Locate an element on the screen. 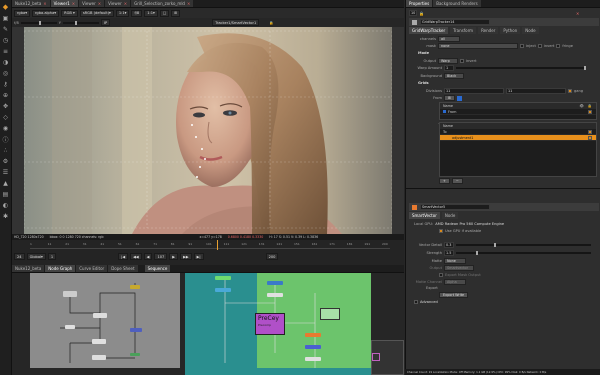 The image size is (600, 375). tab-sv-node: Node is located at coordinates (450, 215).